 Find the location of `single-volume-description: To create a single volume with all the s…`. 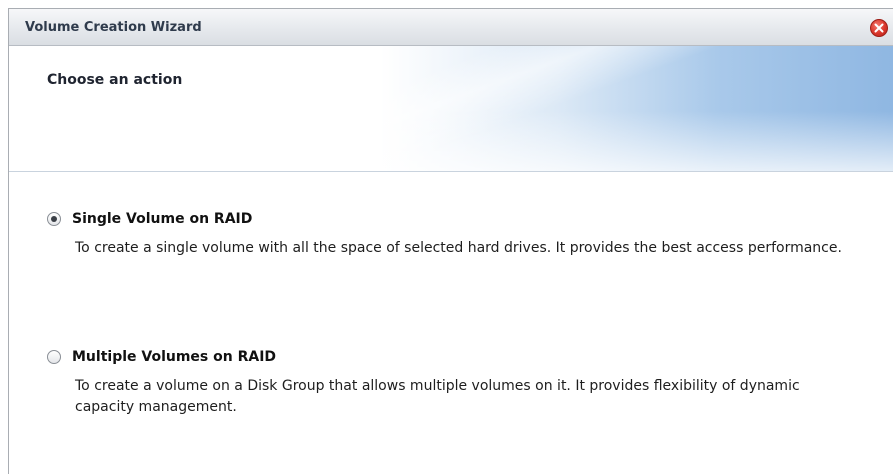

single-volume-description: To create a single volume with all the s… is located at coordinates (458, 248).